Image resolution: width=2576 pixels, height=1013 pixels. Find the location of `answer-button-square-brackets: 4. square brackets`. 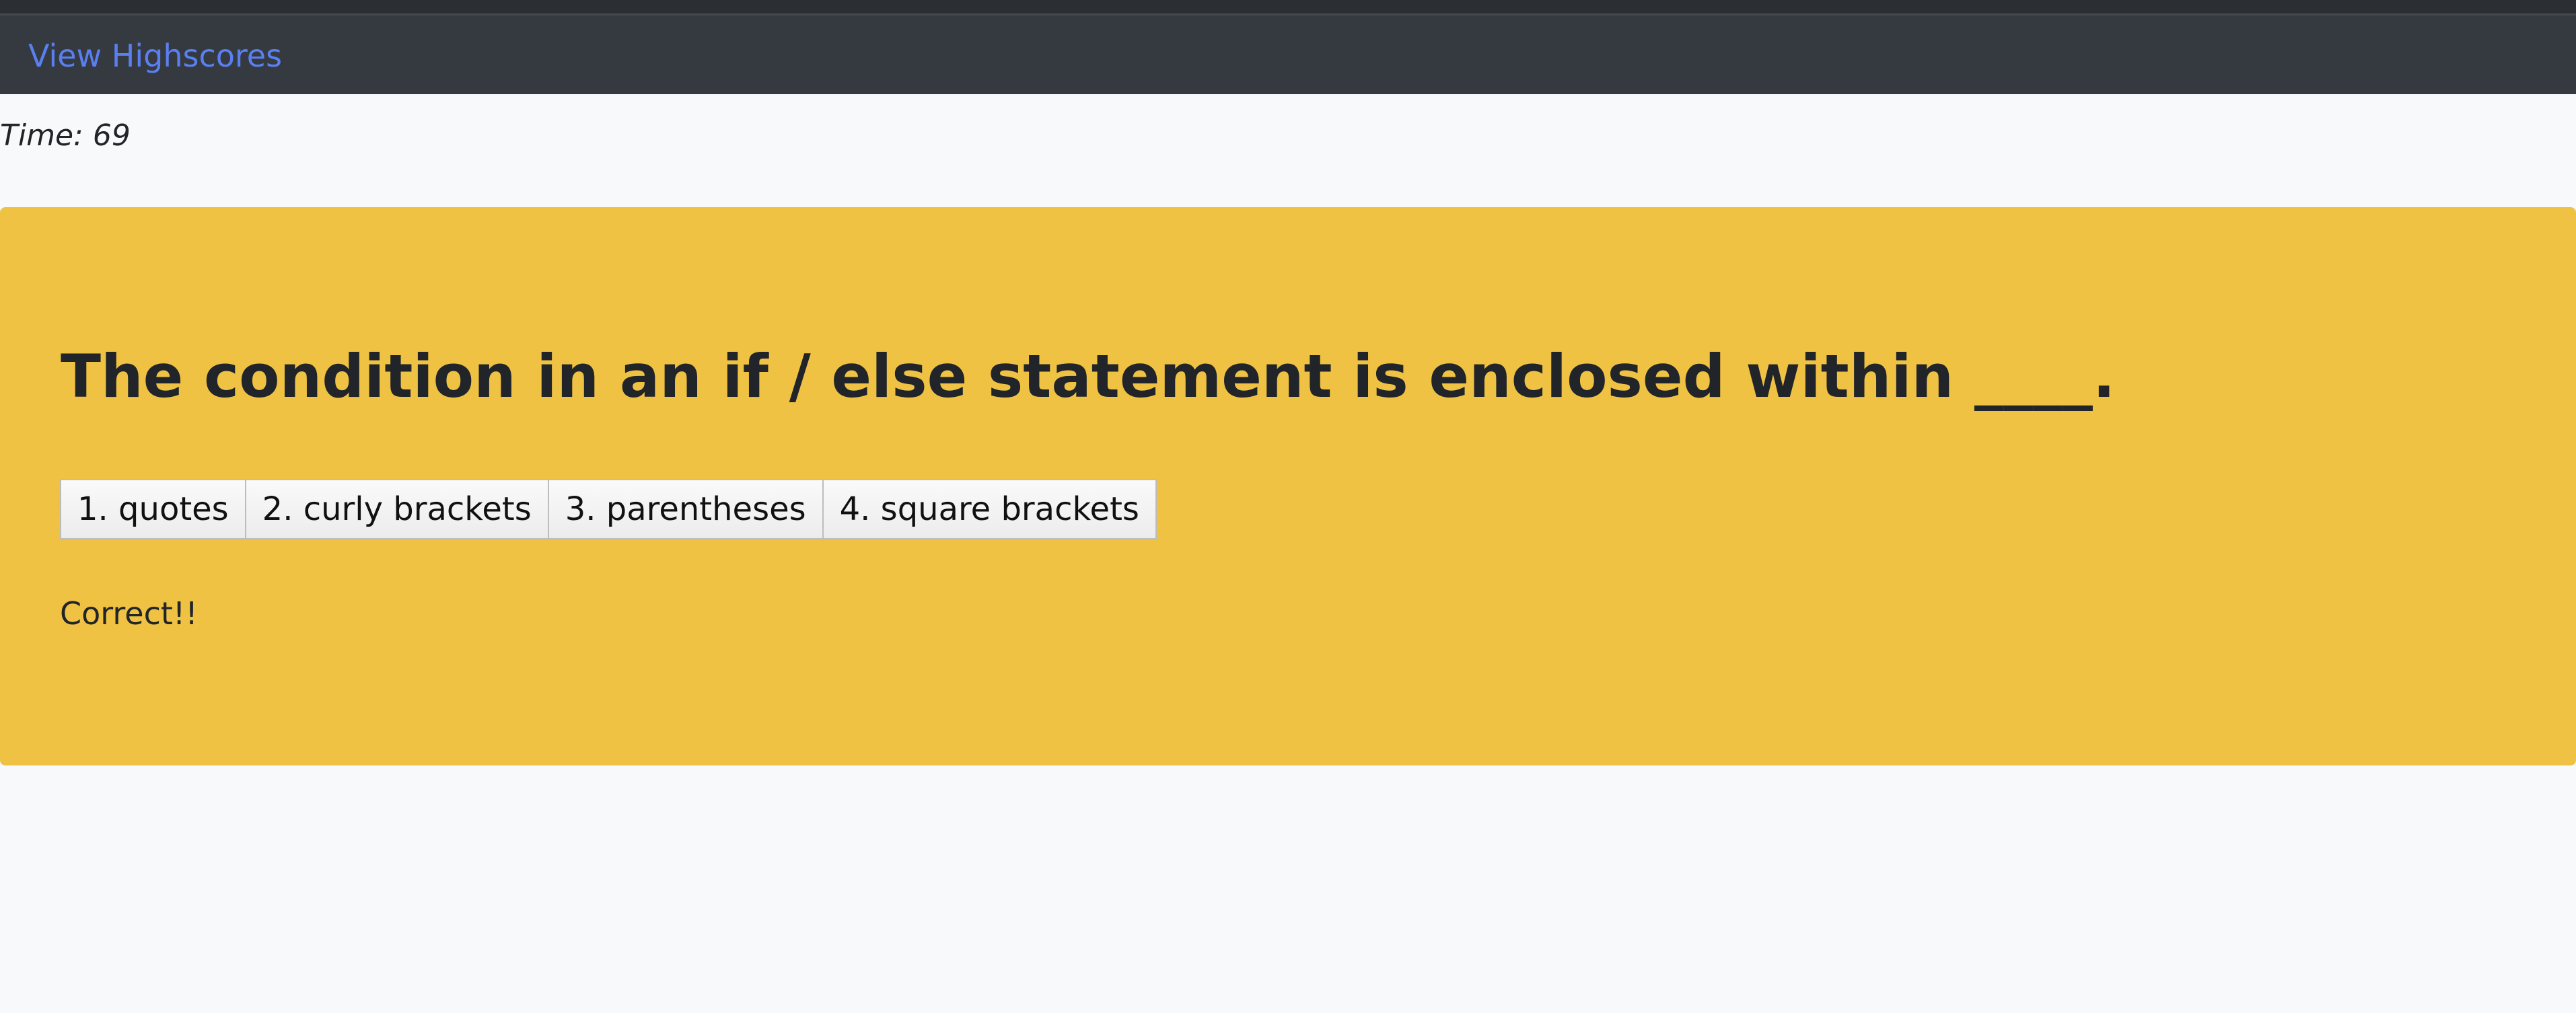

answer-button-square-brackets: 4. square brackets is located at coordinates (989, 509).